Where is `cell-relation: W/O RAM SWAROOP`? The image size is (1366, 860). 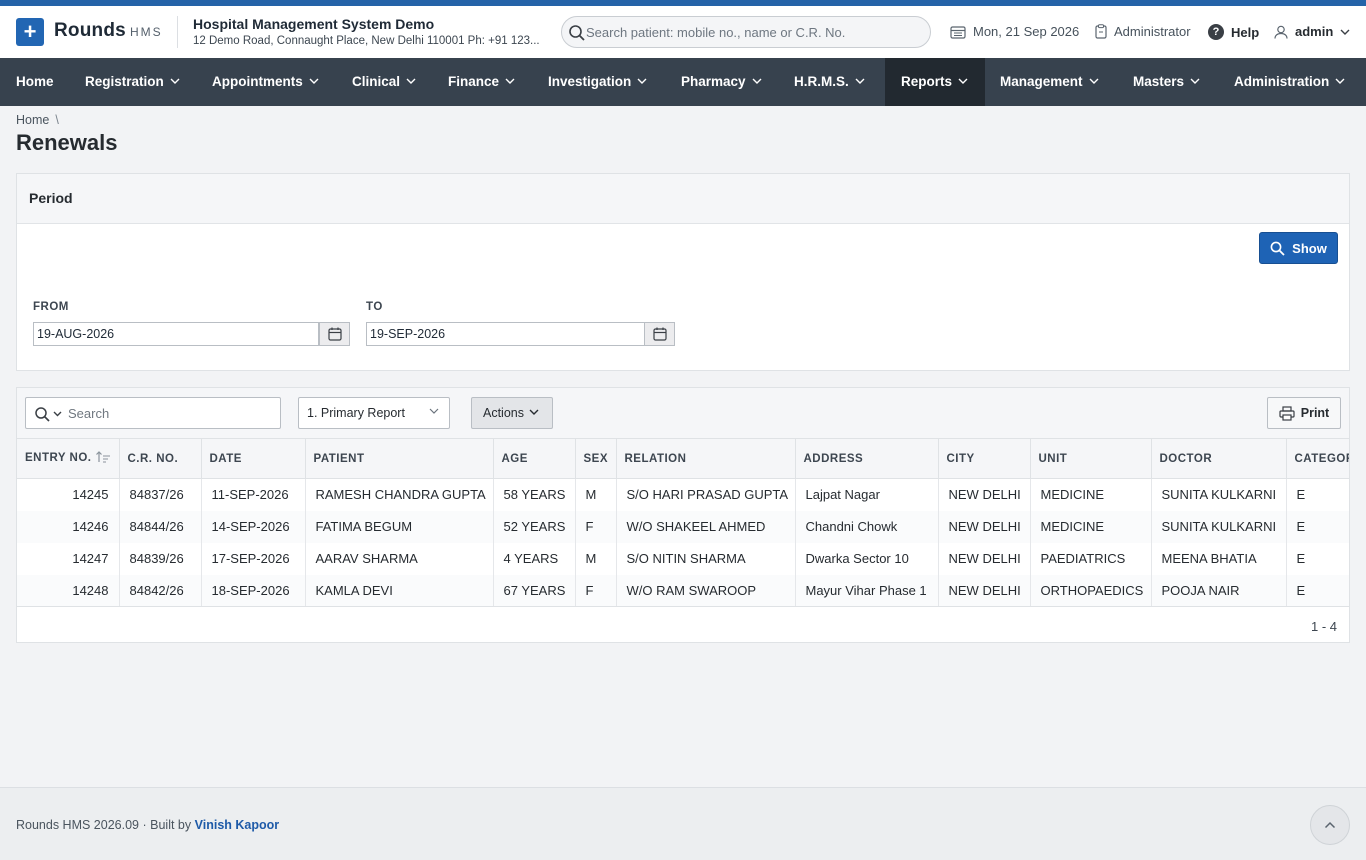
cell-relation: W/O RAM SWAROOP is located at coordinates (706, 590).